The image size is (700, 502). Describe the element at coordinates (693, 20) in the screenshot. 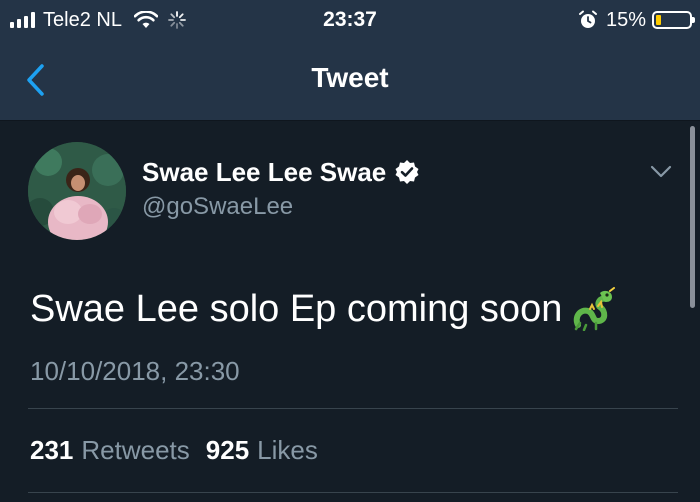

I see `battery-nub` at that location.